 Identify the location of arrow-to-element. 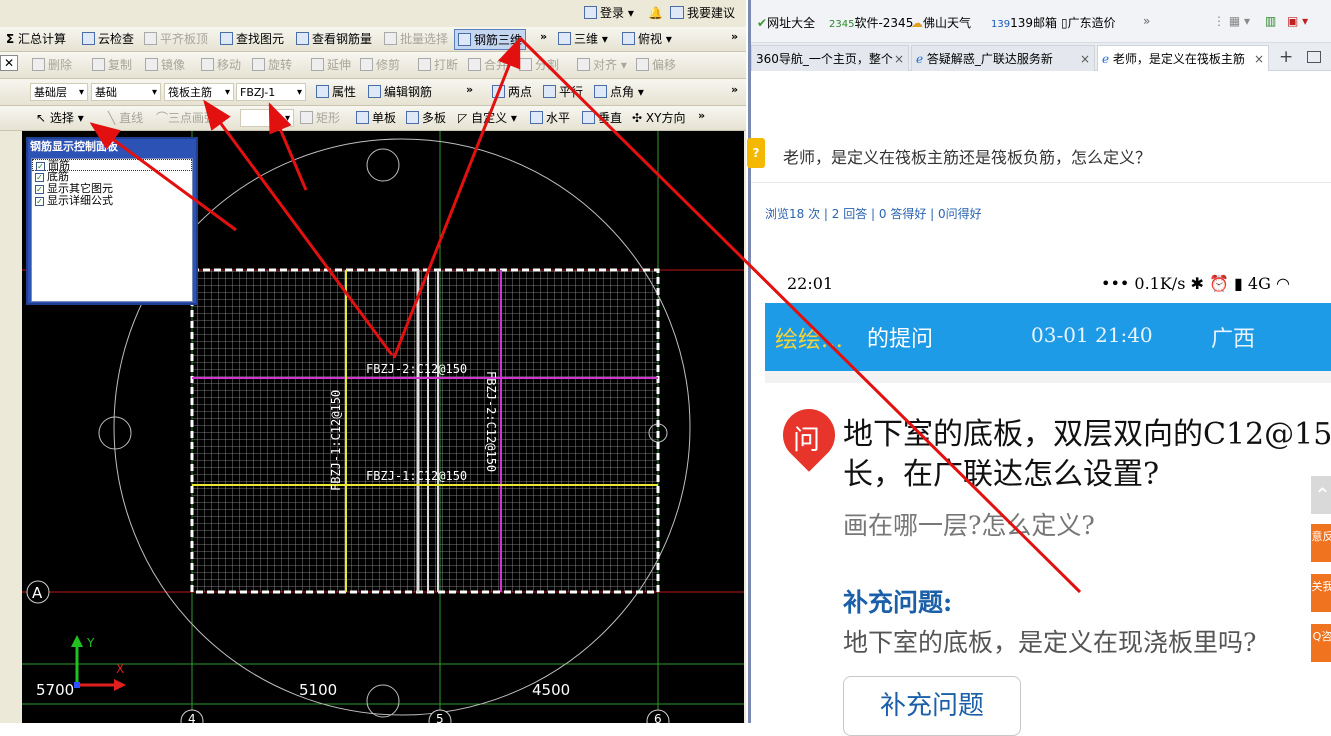
(288, 146).